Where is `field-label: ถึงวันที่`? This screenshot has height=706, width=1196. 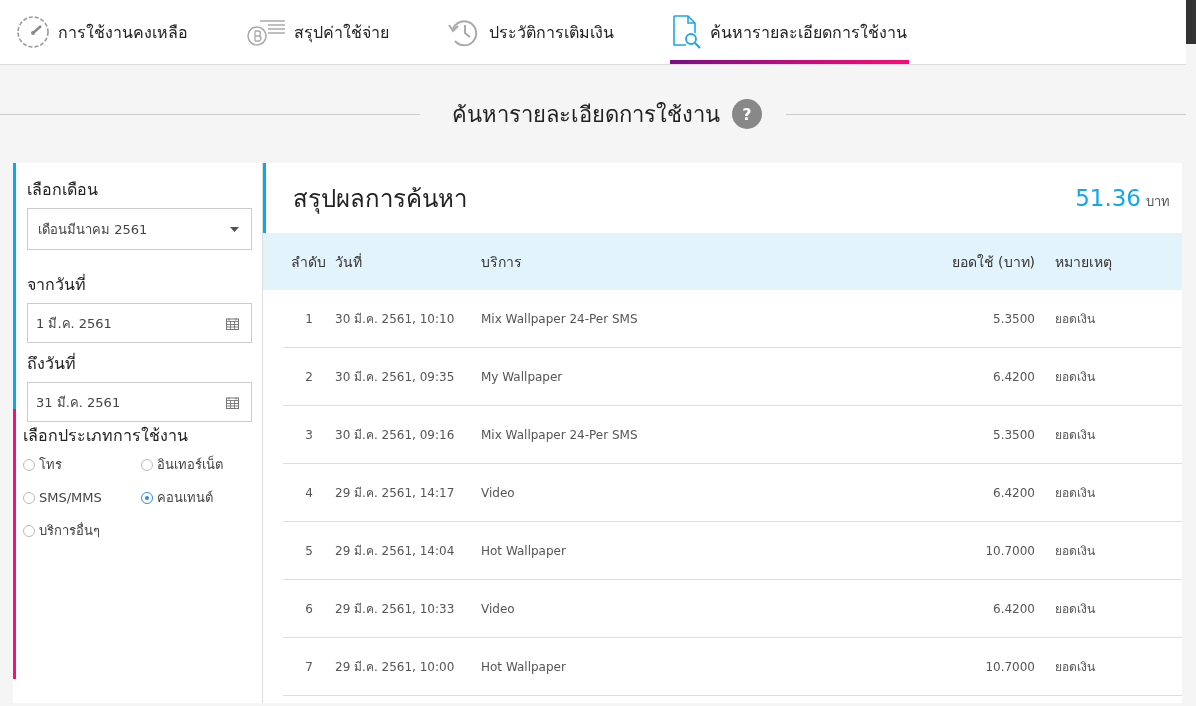 field-label: ถึงวันที่ is located at coordinates (52, 363).